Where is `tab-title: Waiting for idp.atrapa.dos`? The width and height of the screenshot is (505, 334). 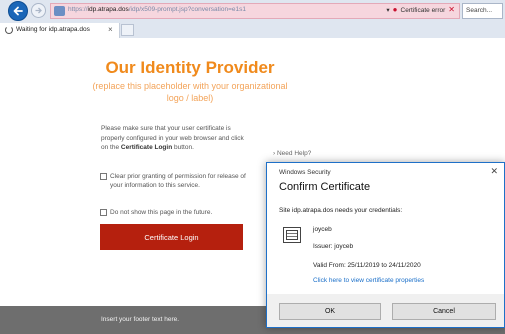 tab-title: Waiting for idp.atrapa.dos is located at coordinates (53, 29).